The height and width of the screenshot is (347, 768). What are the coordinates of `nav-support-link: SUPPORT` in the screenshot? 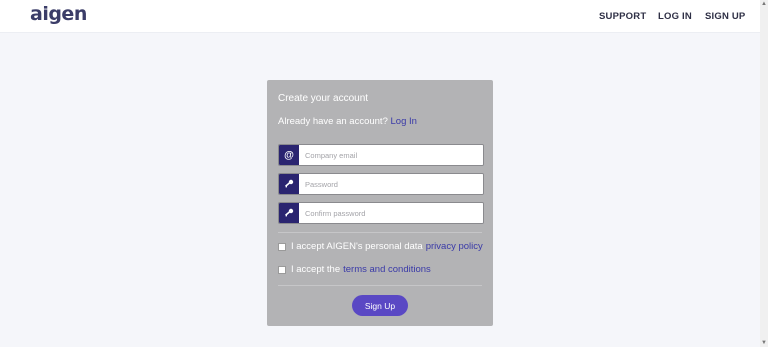 It's located at (622, 16).